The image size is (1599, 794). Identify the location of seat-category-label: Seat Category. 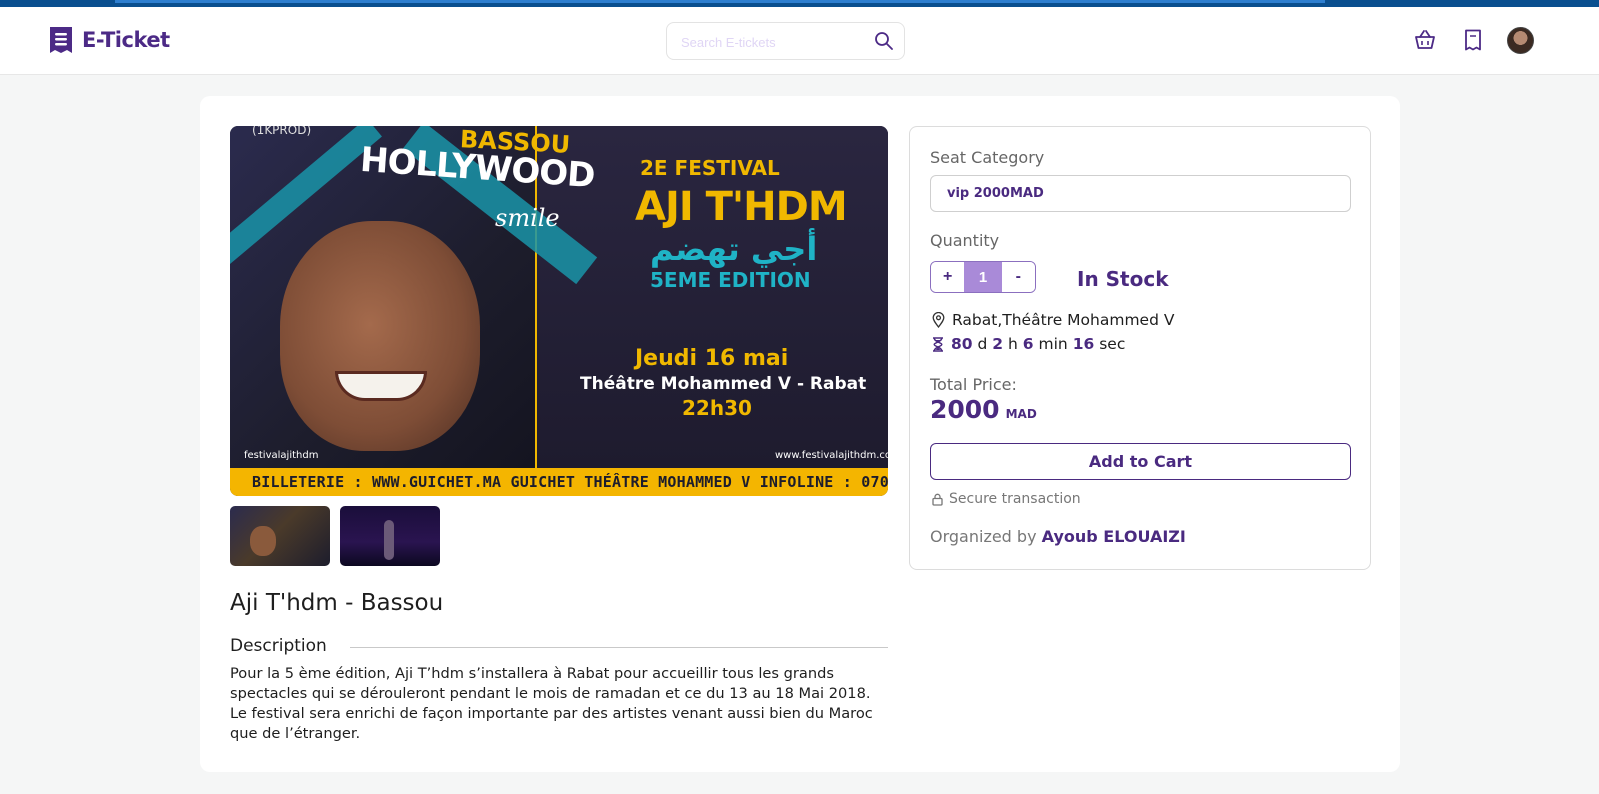
(987, 157).